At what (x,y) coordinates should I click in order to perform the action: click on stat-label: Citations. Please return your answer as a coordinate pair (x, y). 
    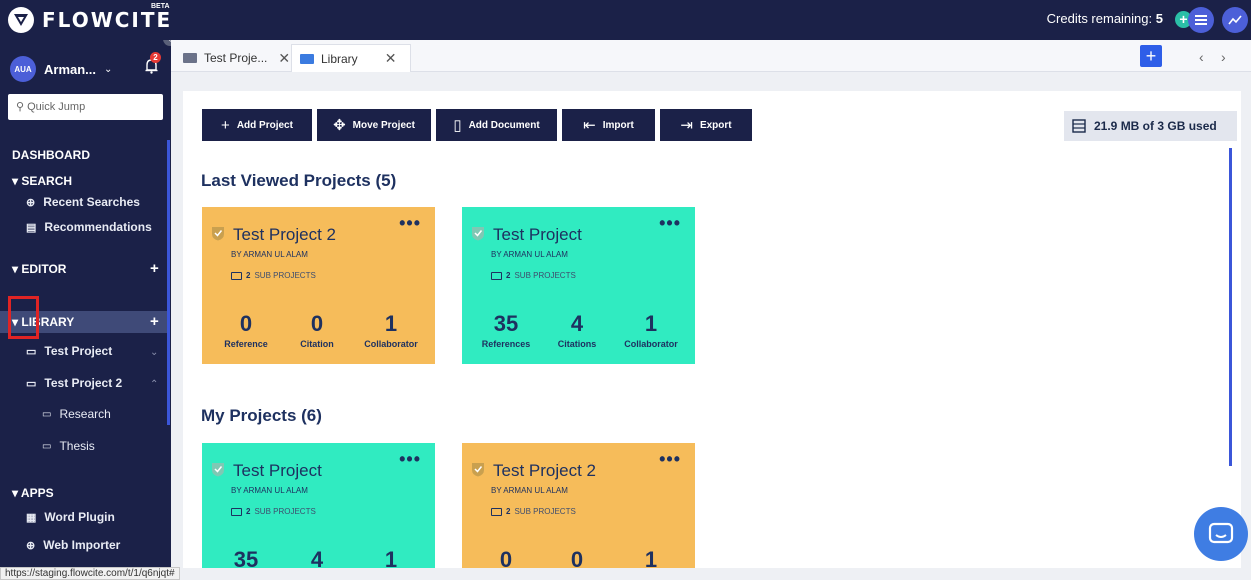
    Looking at the image, I should click on (577, 344).